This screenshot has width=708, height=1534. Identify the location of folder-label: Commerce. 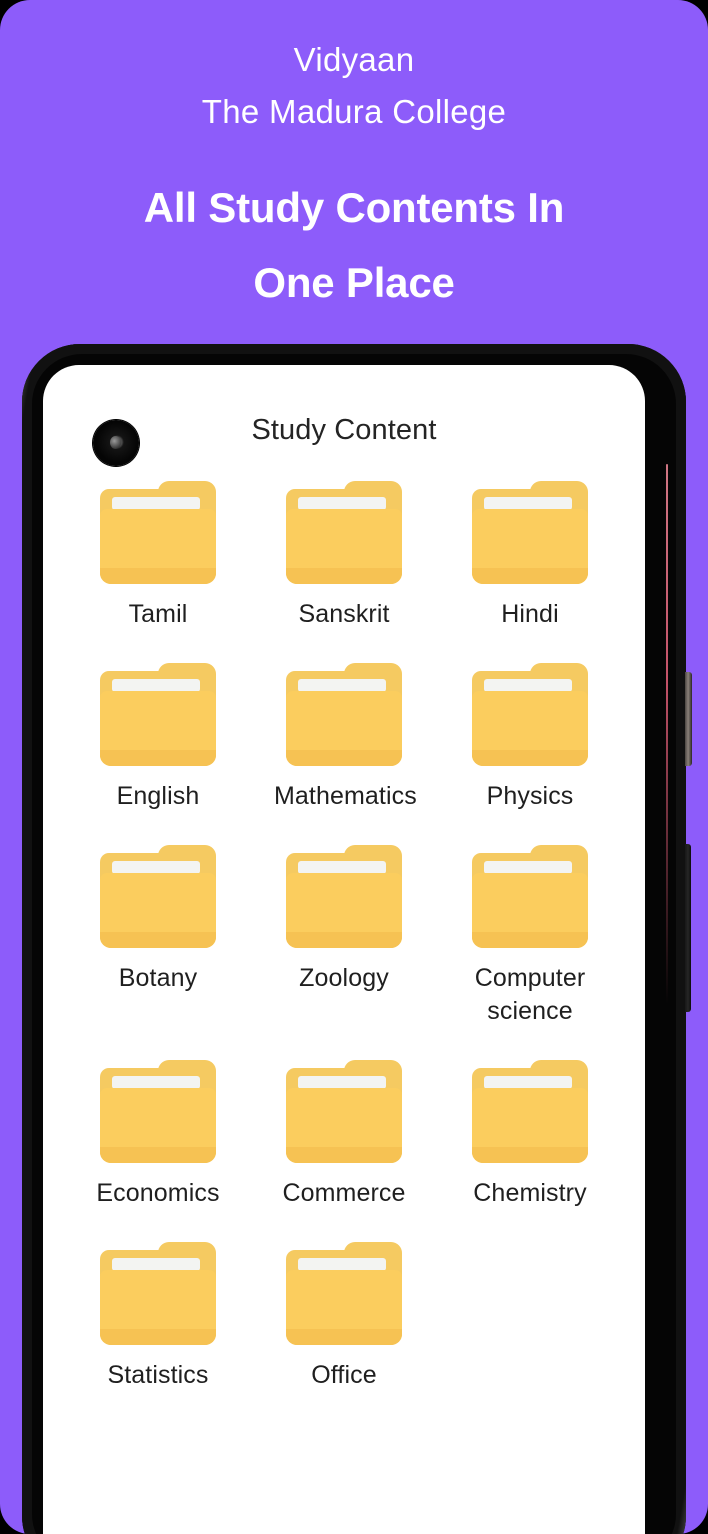
(344, 1193).